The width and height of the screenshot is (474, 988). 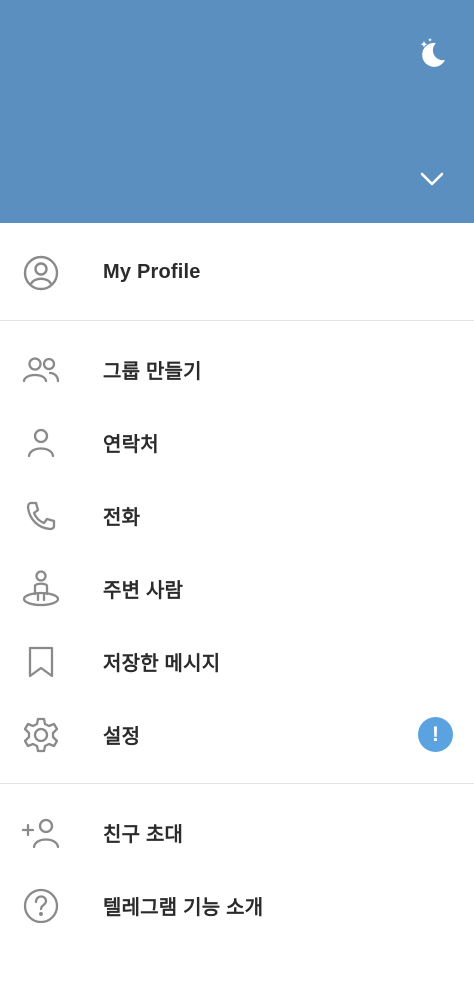 I want to click on menu-item-my-profile: My Profile, so click(x=237, y=272).